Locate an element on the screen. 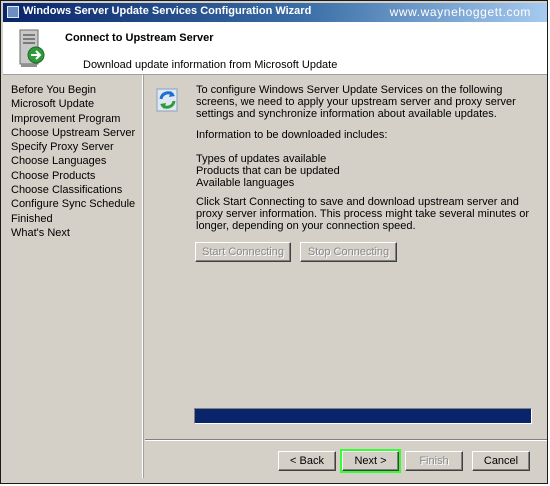  info-item-products: Products that can be updated is located at coordinates (268, 171).